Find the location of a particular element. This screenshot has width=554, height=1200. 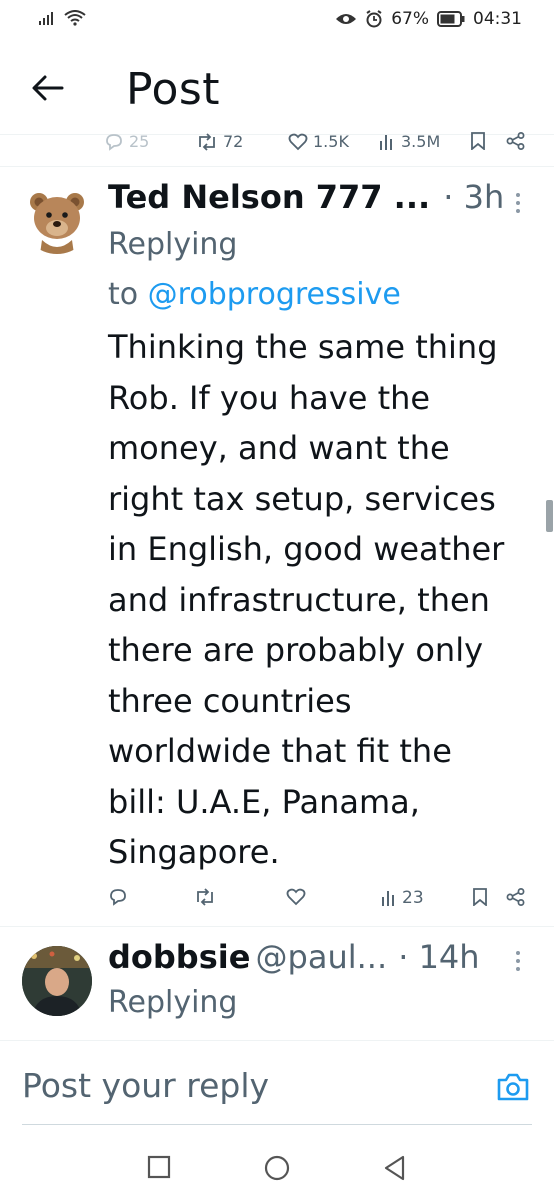

clock: 04:31 is located at coordinates (497, 19).